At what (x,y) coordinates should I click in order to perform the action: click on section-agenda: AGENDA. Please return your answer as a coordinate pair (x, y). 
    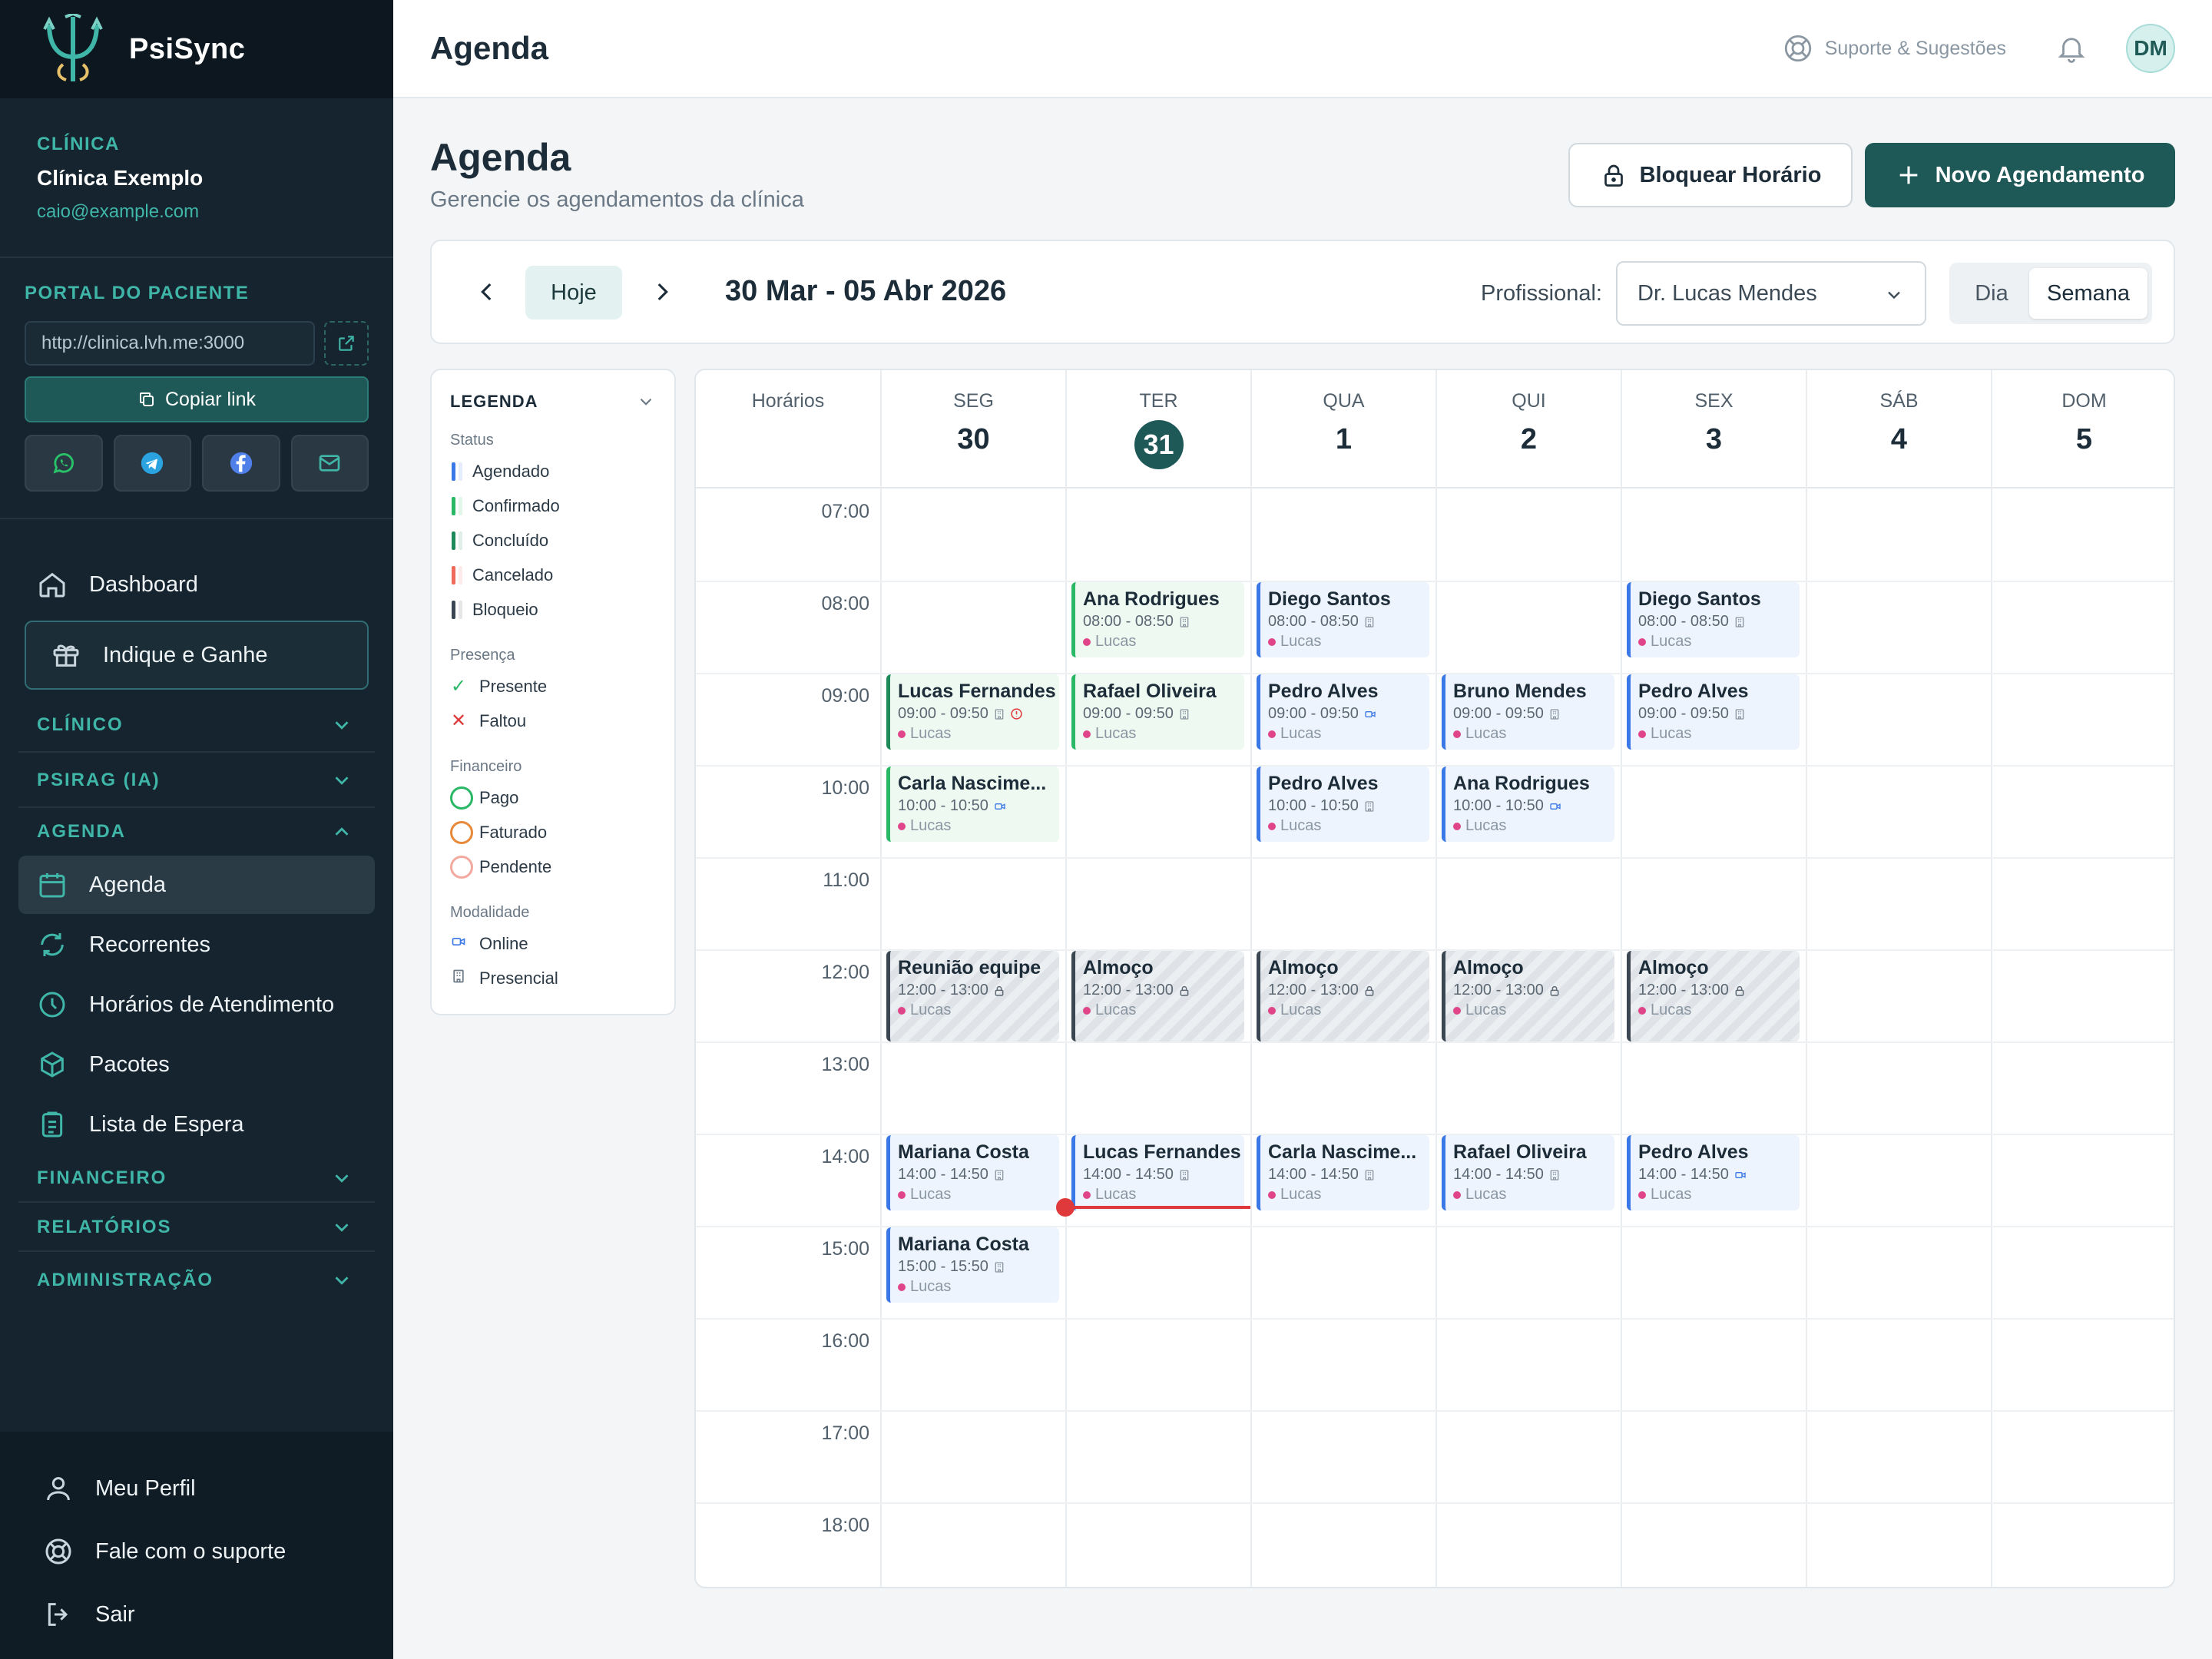
    Looking at the image, I should click on (197, 832).